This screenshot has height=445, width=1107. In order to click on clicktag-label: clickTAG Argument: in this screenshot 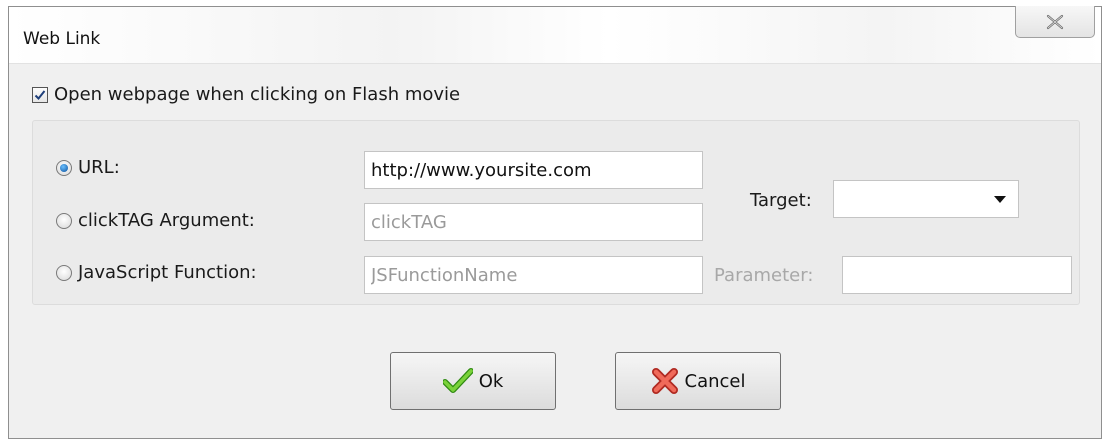, I will do `click(166, 220)`.